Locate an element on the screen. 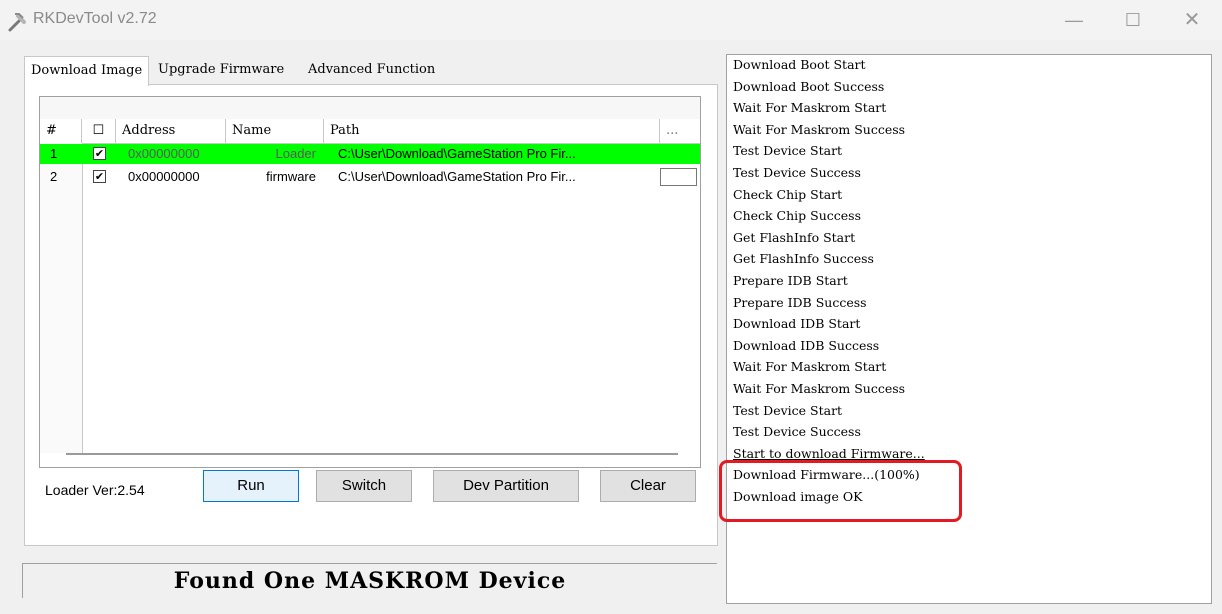 Image resolution: width=1222 pixels, height=614 pixels. maximize-icon: ☐ is located at coordinates (1133, 20).